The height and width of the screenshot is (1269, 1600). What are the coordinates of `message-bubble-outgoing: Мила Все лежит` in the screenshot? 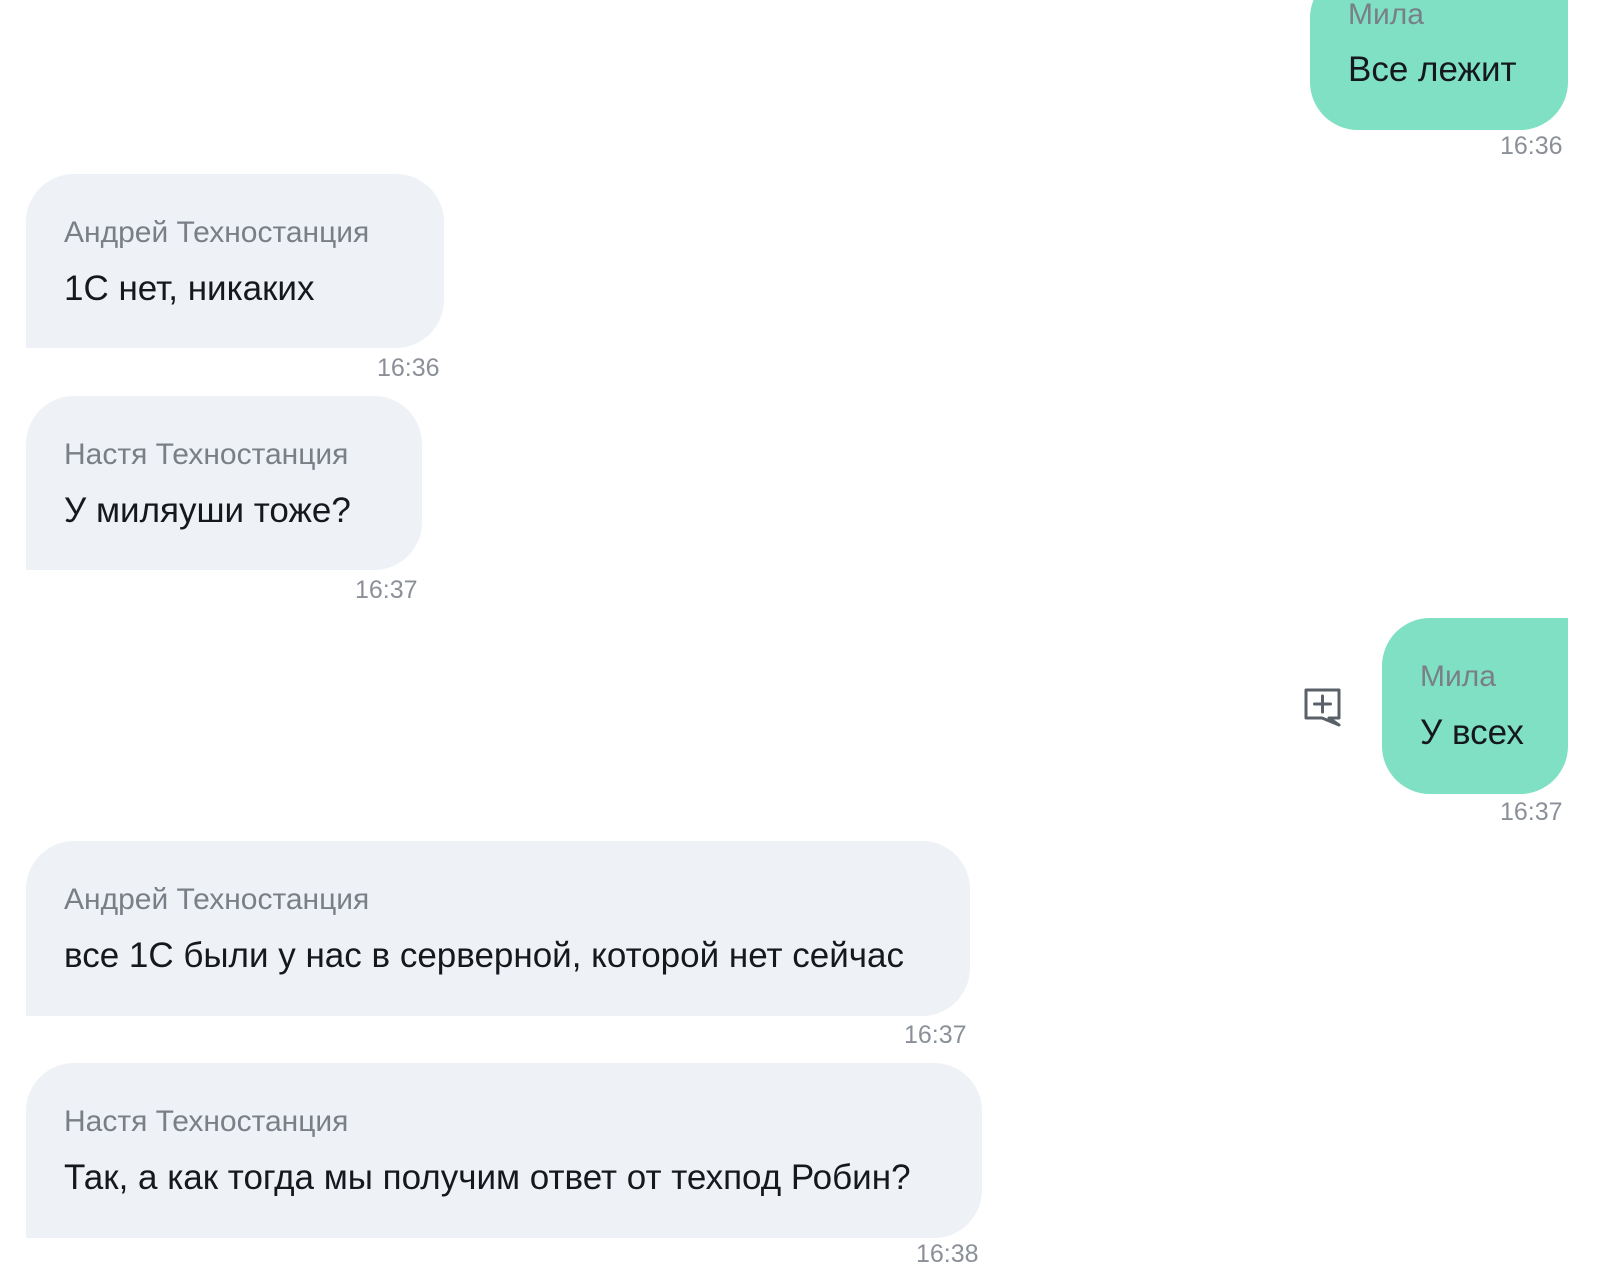 It's located at (1439, 65).